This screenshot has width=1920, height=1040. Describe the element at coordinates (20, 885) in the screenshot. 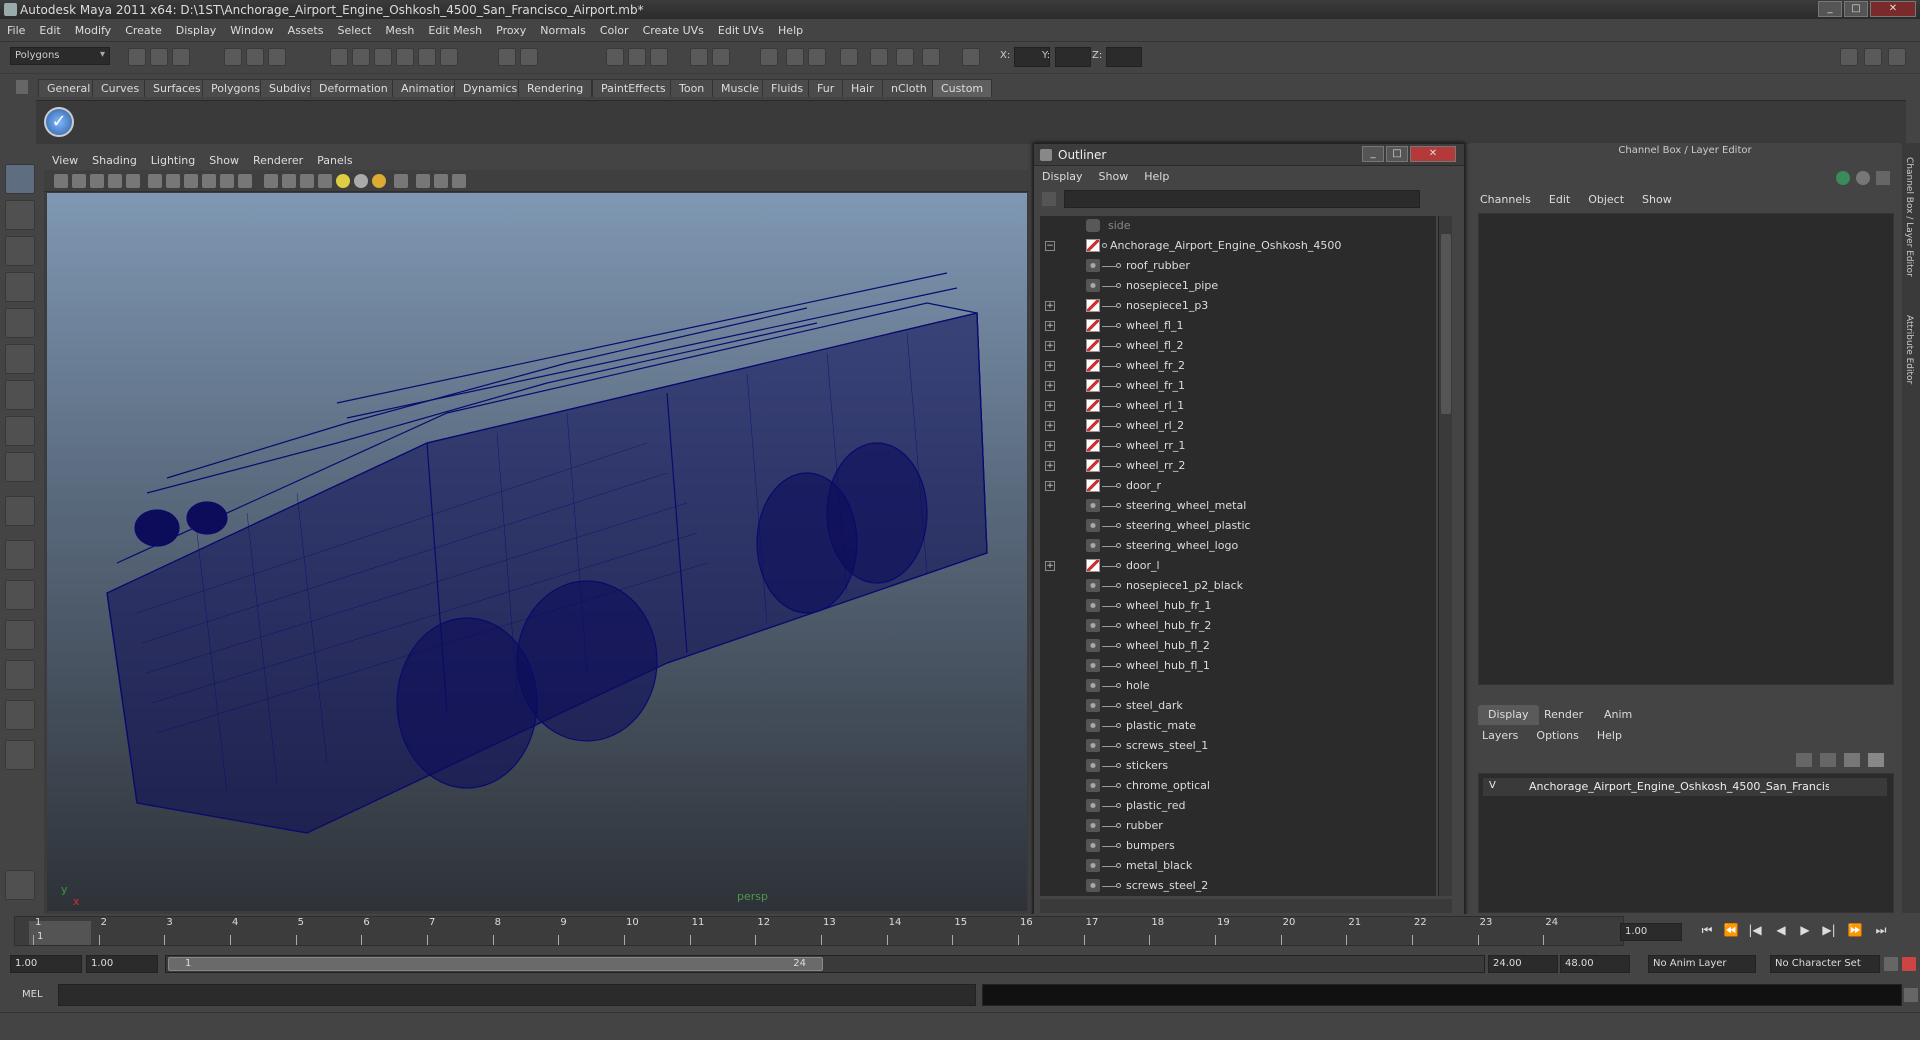

I see `quick-layout-icon` at that location.